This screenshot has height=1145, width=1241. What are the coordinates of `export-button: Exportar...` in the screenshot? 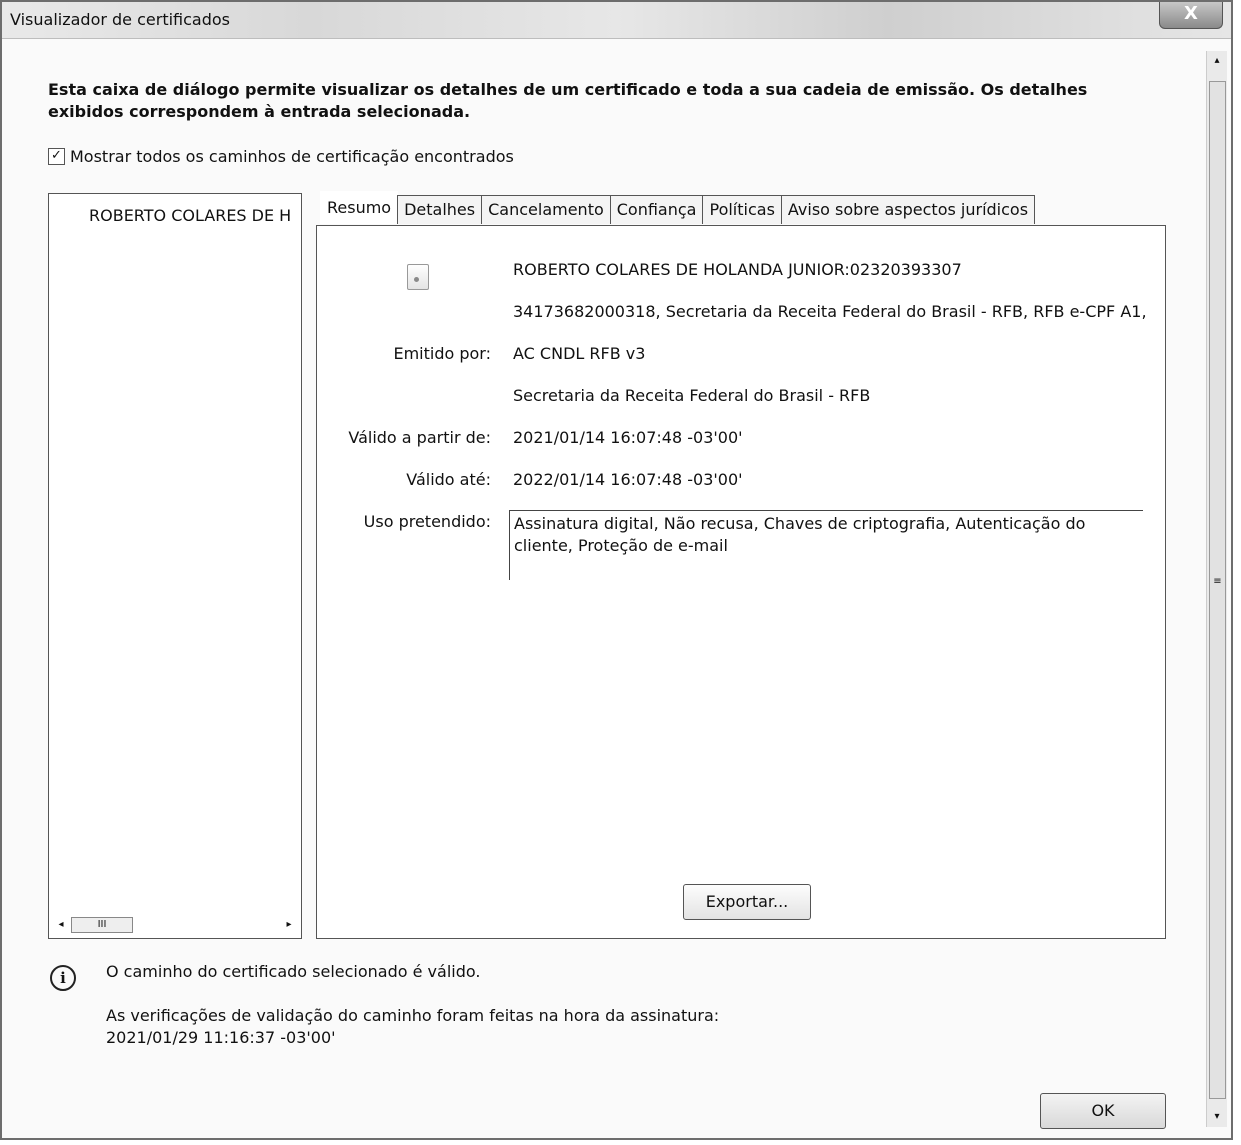 It's located at (747, 902).